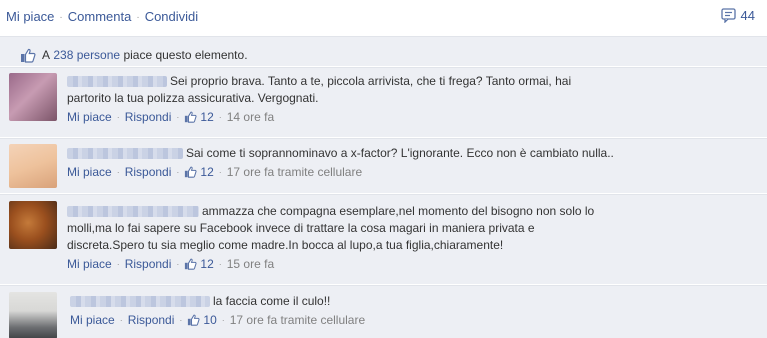 The height and width of the screenshot is (338, 767). What do you see at coordinates (737, 15) in the screenshot?
I see `comment-count: 44` at bounding box center [737, 15].